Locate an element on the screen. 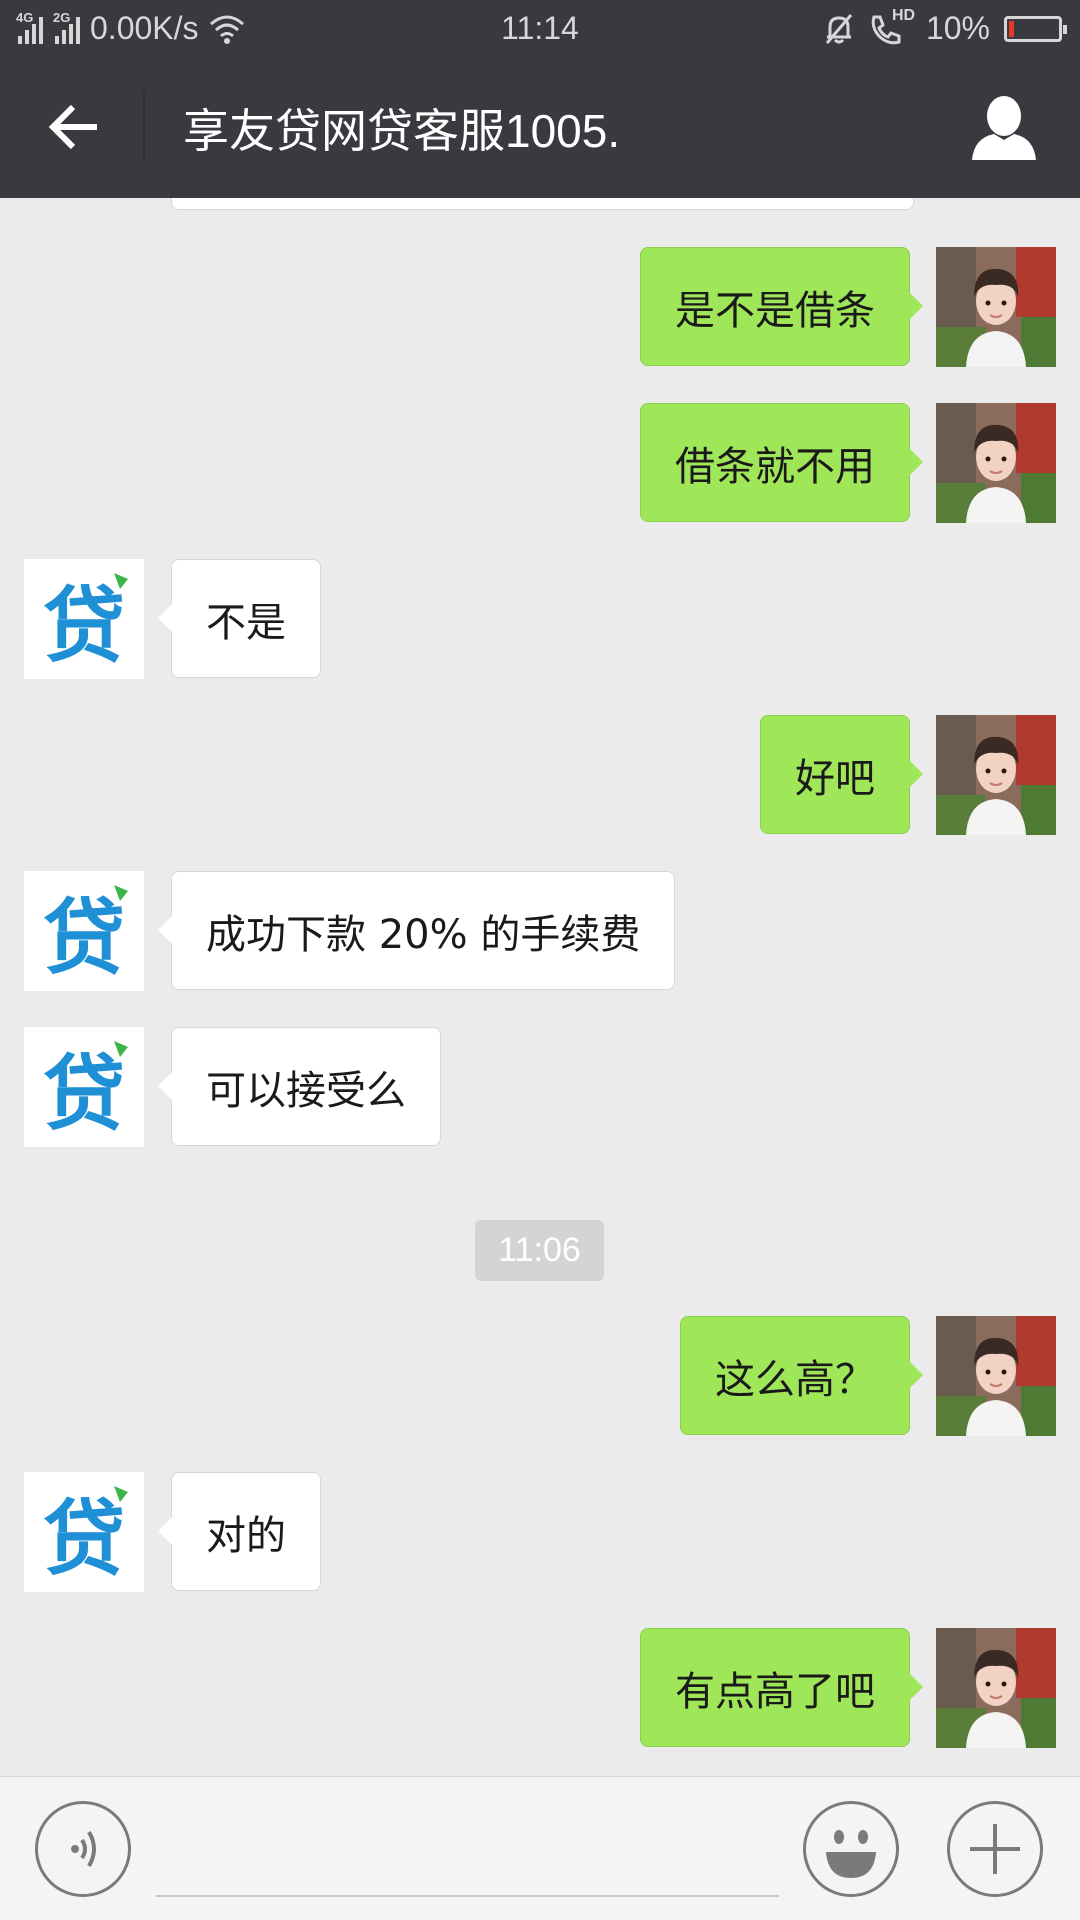  message-input is located at coordinates (467, 1852).